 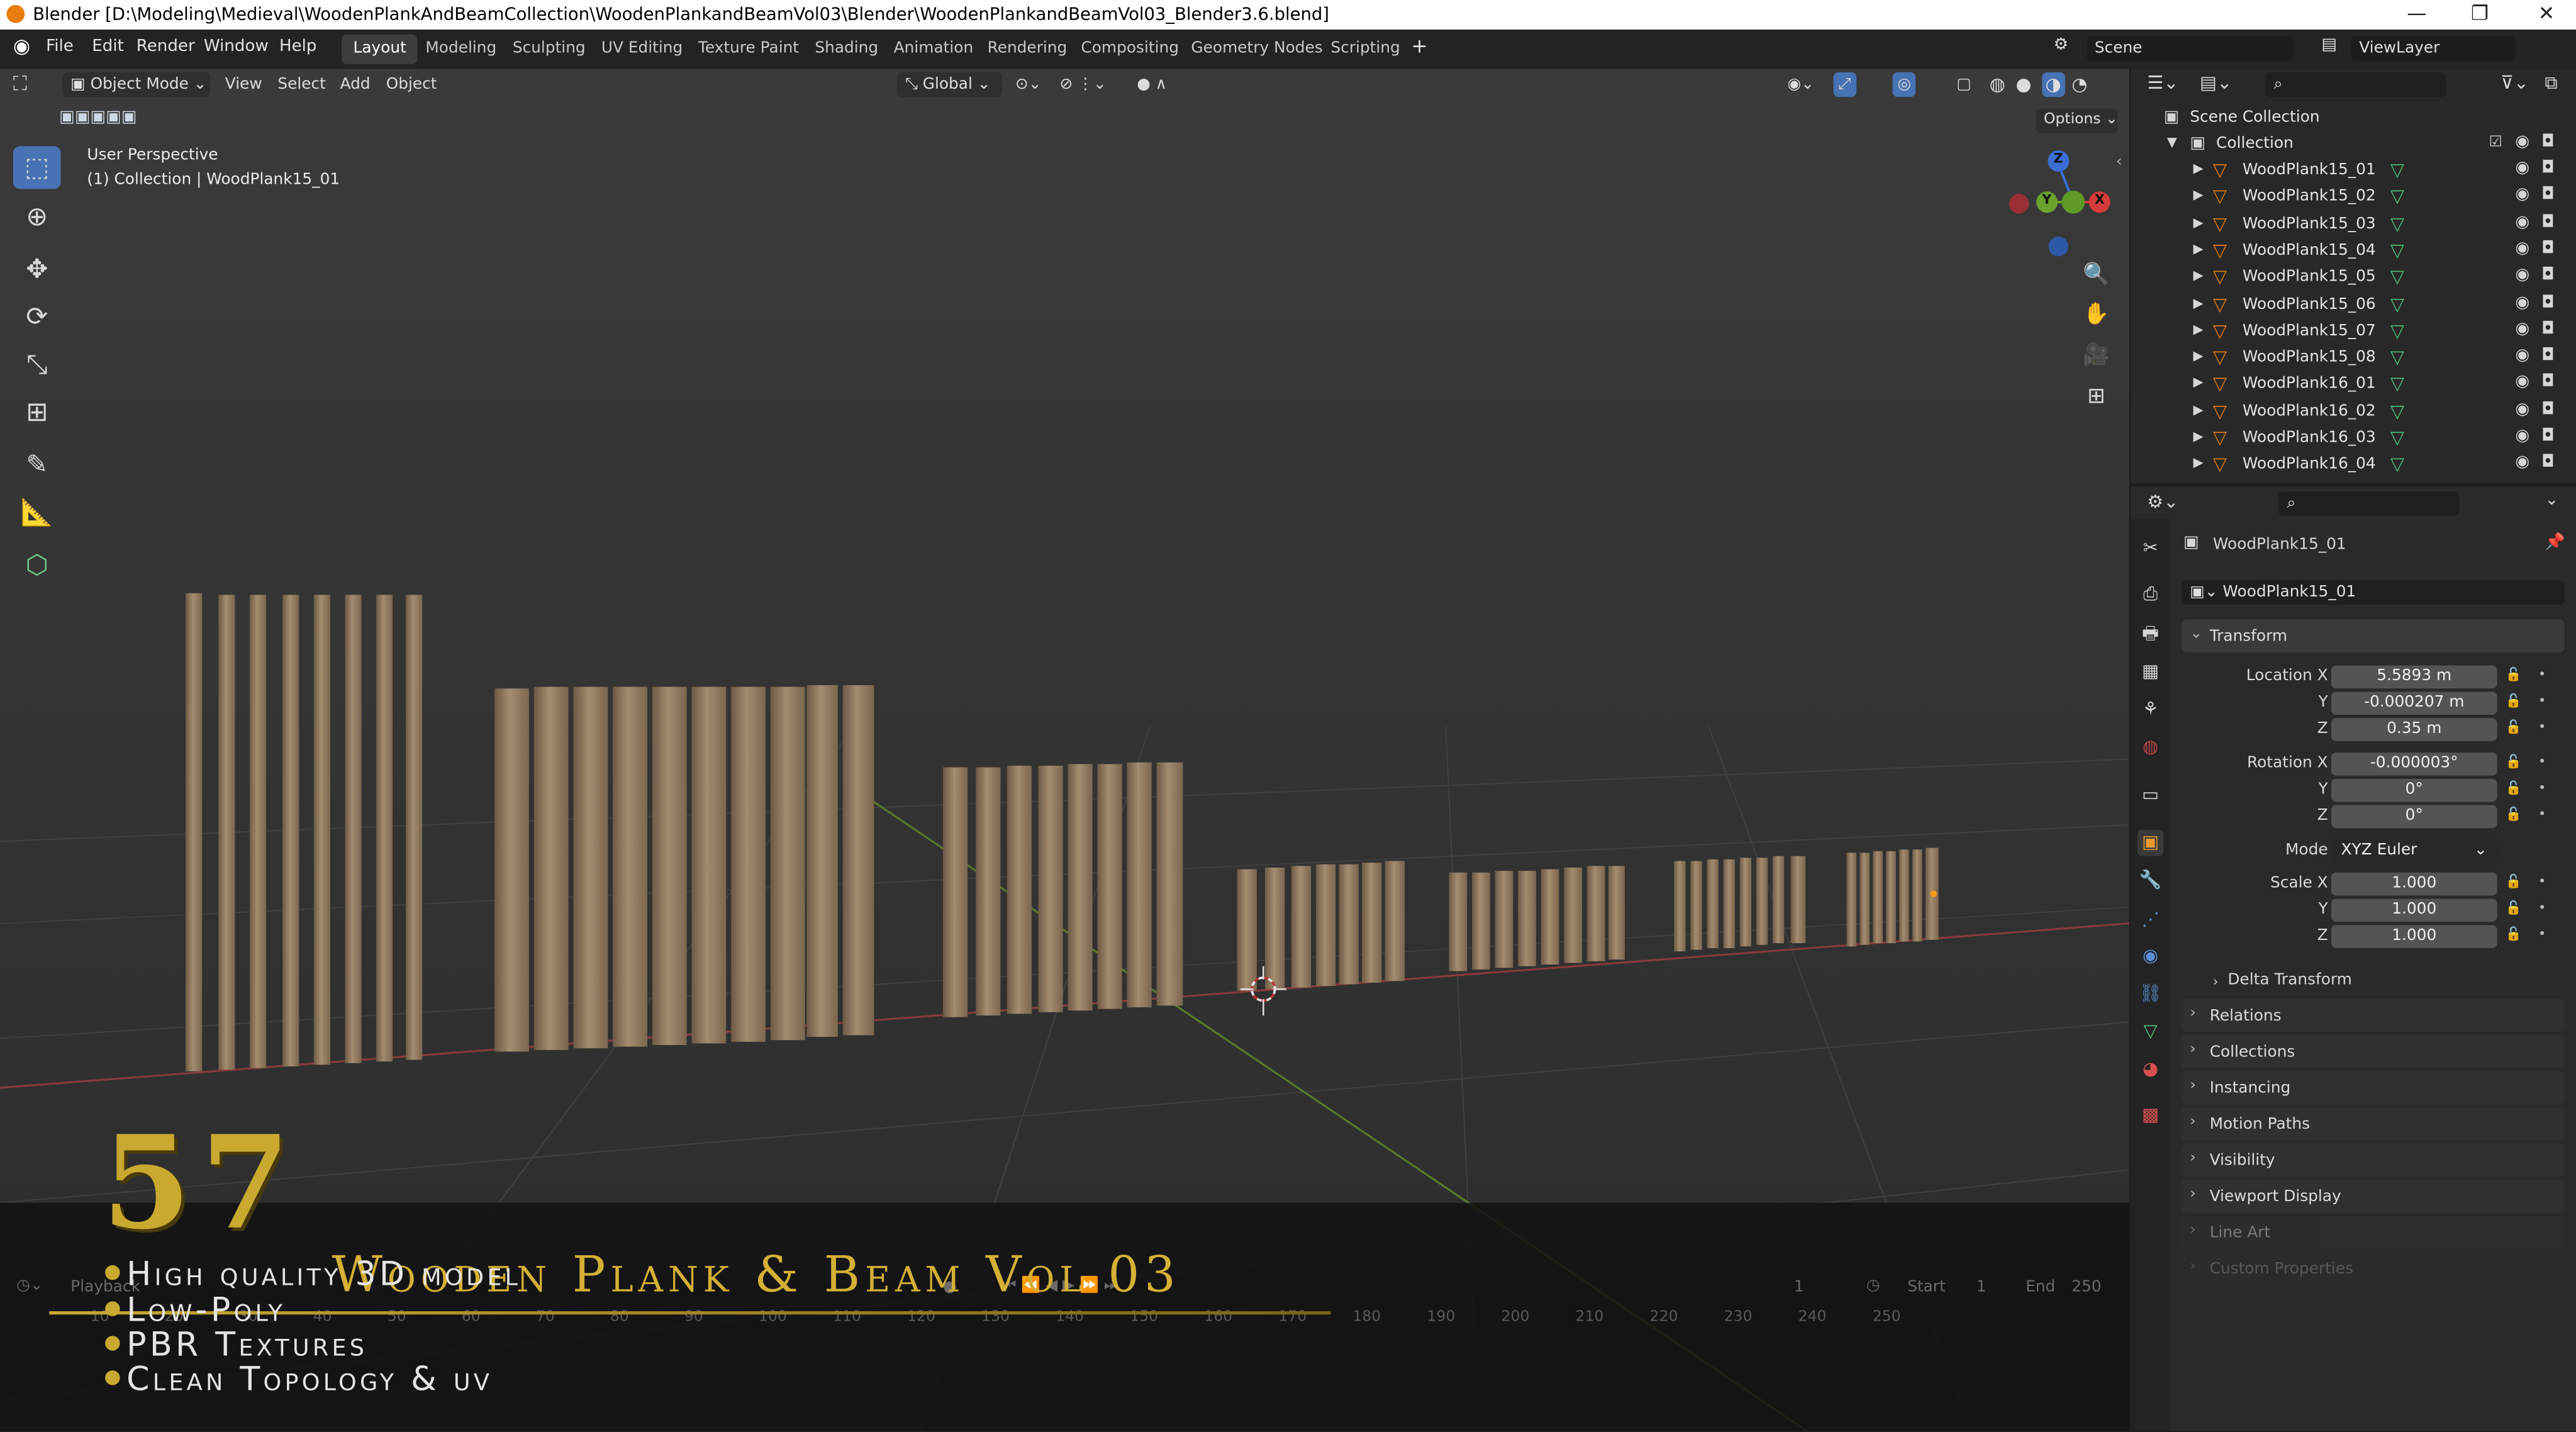 What do you see at coordinates (2353, 331) in the screenshot?
I see `outliner-item: ▶ ▽ WoodPlank15_07 ▽ ◉ ◘` at bounding box center [2353, 331].